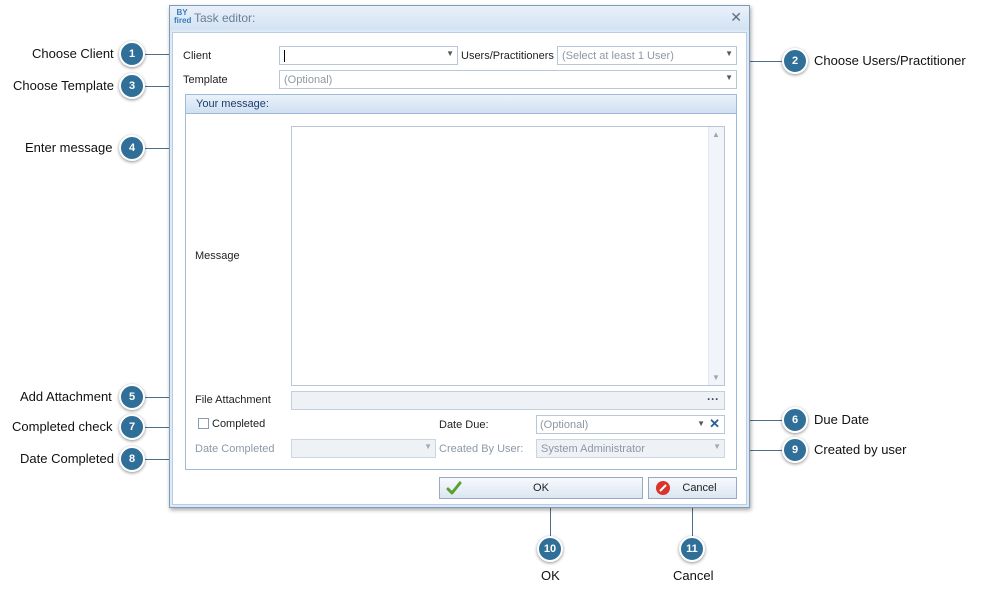 This screenshot has height=600, width=982. I want to click on scroll-up-arrow-icon: ▲, so click(716, 134).